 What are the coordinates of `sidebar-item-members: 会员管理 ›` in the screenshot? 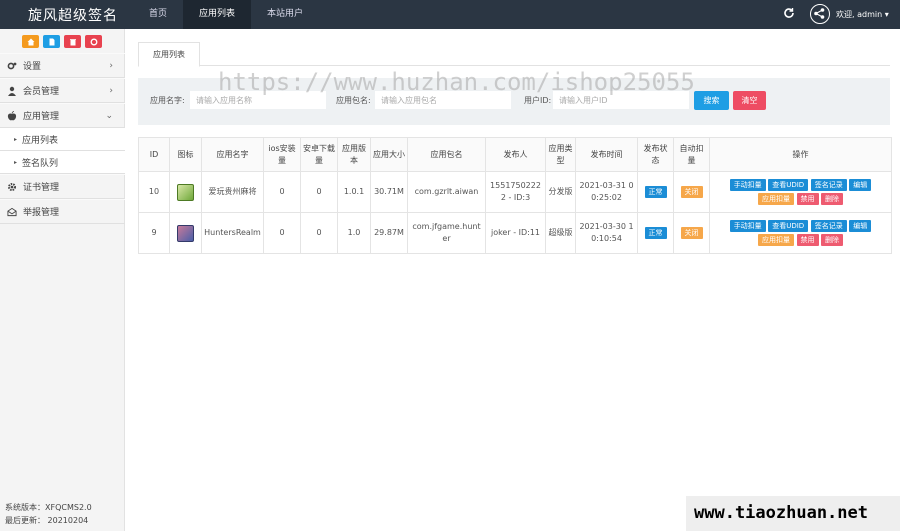 It's located at (62, 90).